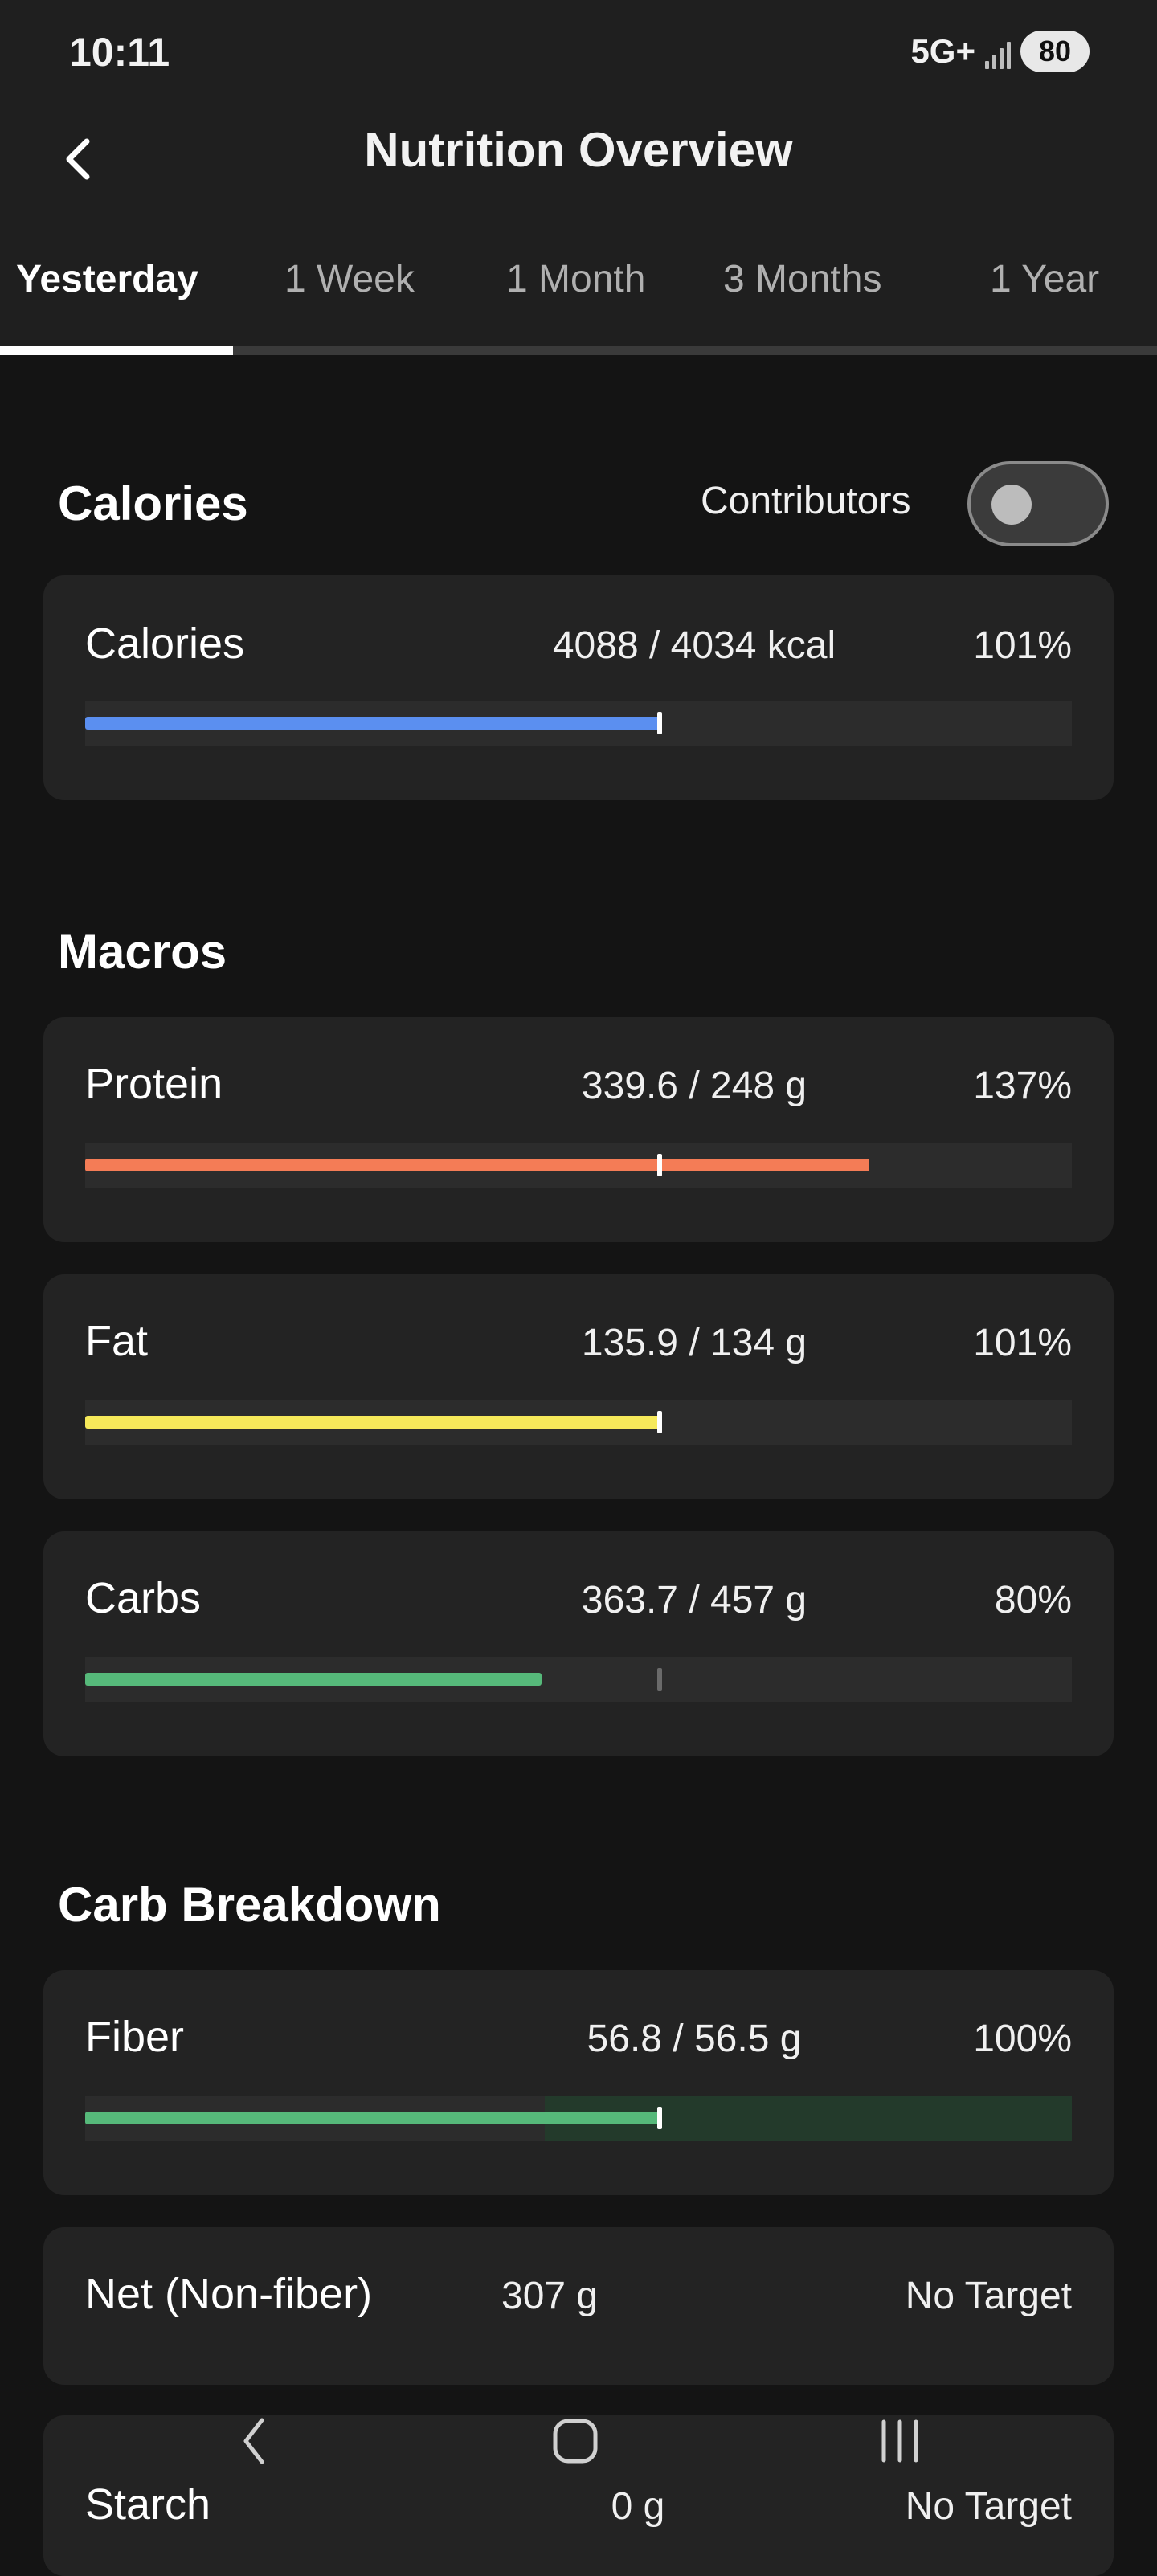 This screenshot has width=1157, height=2576. I want to click on carbs-target-marker, so click(659, 1680).